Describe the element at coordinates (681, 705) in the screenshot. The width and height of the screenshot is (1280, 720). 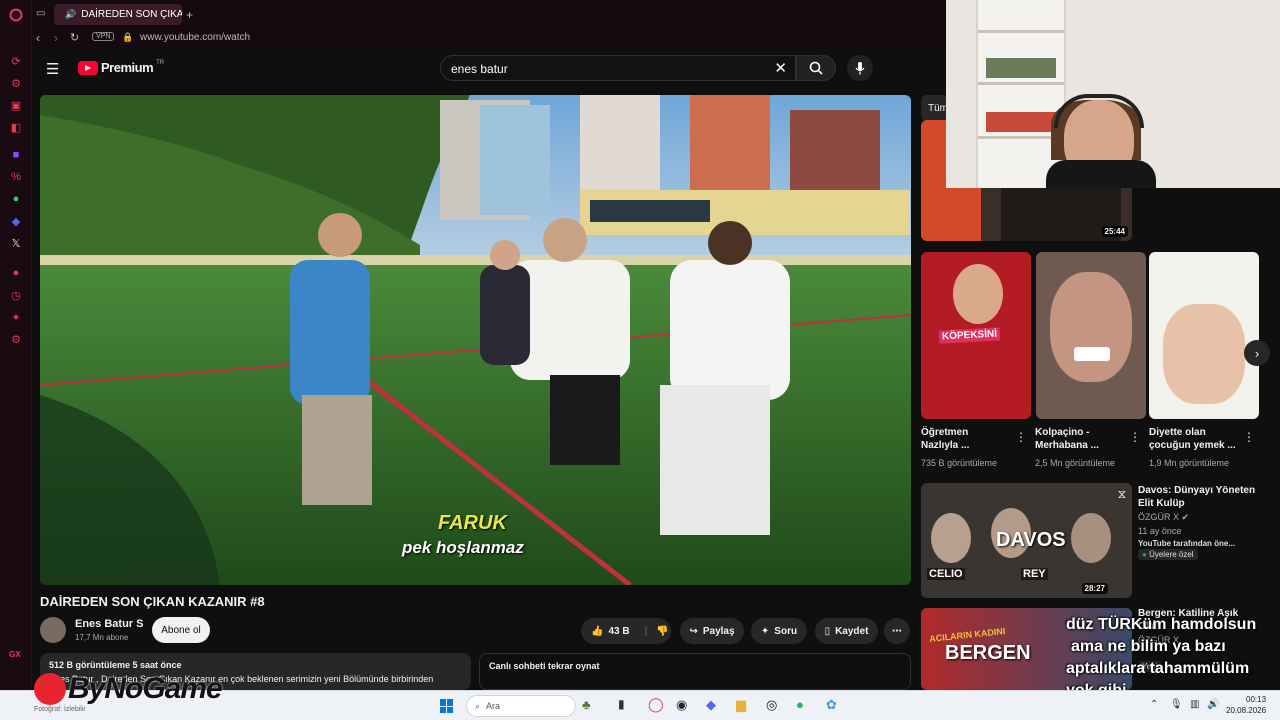
I see `steam-icon: ◉` at that location.